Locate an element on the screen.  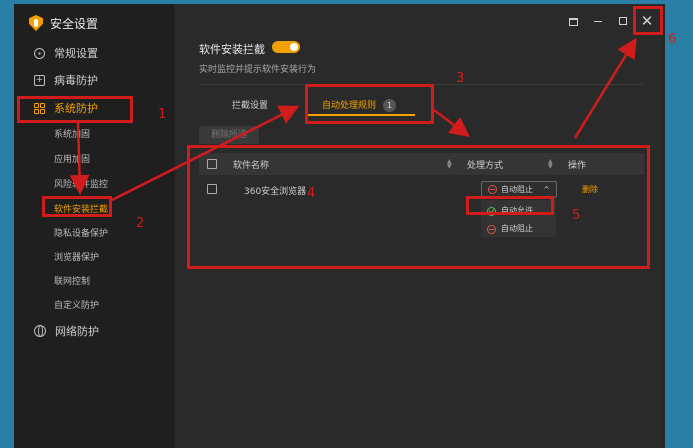
settings-circle-icon is located at coordinates (39, 53).